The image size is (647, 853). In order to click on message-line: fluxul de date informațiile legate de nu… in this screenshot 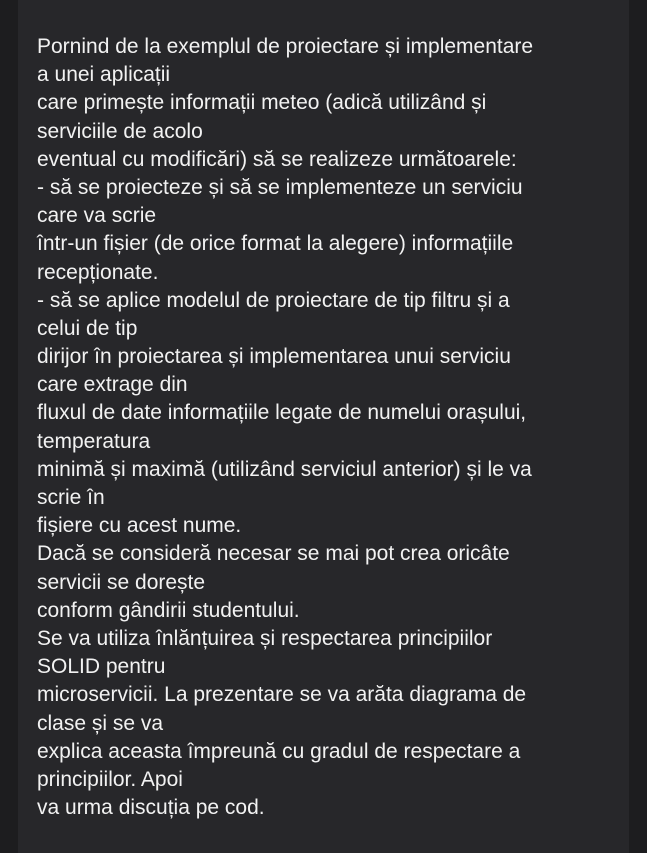, I will do `click(282, 413)`.